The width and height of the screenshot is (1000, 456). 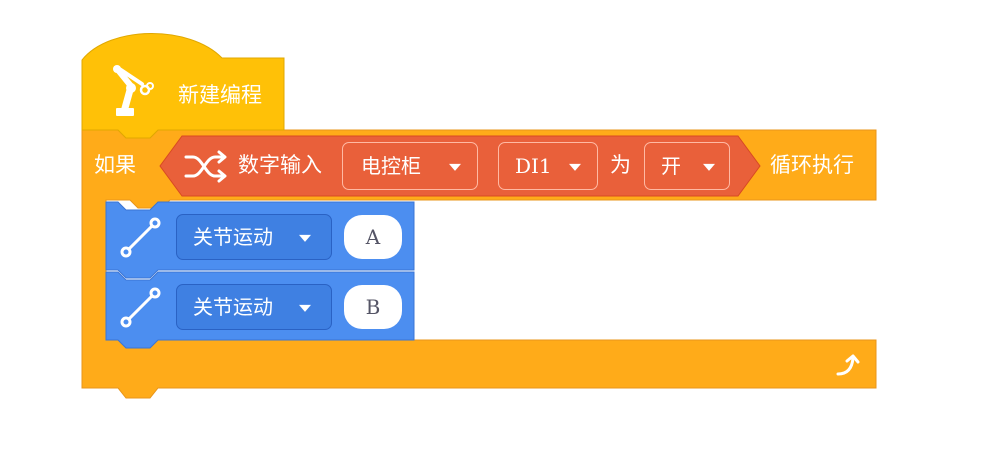 I want to click on port-dropdown: DI1, so click(x=548, y=166).